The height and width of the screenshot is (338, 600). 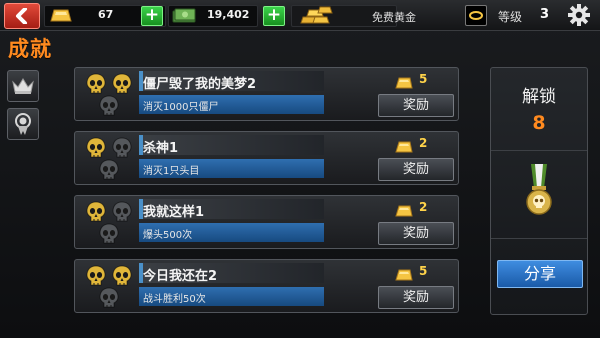 I want to click on progress-bar: 消灭1000只僵尸, so click(x=231, y=104).